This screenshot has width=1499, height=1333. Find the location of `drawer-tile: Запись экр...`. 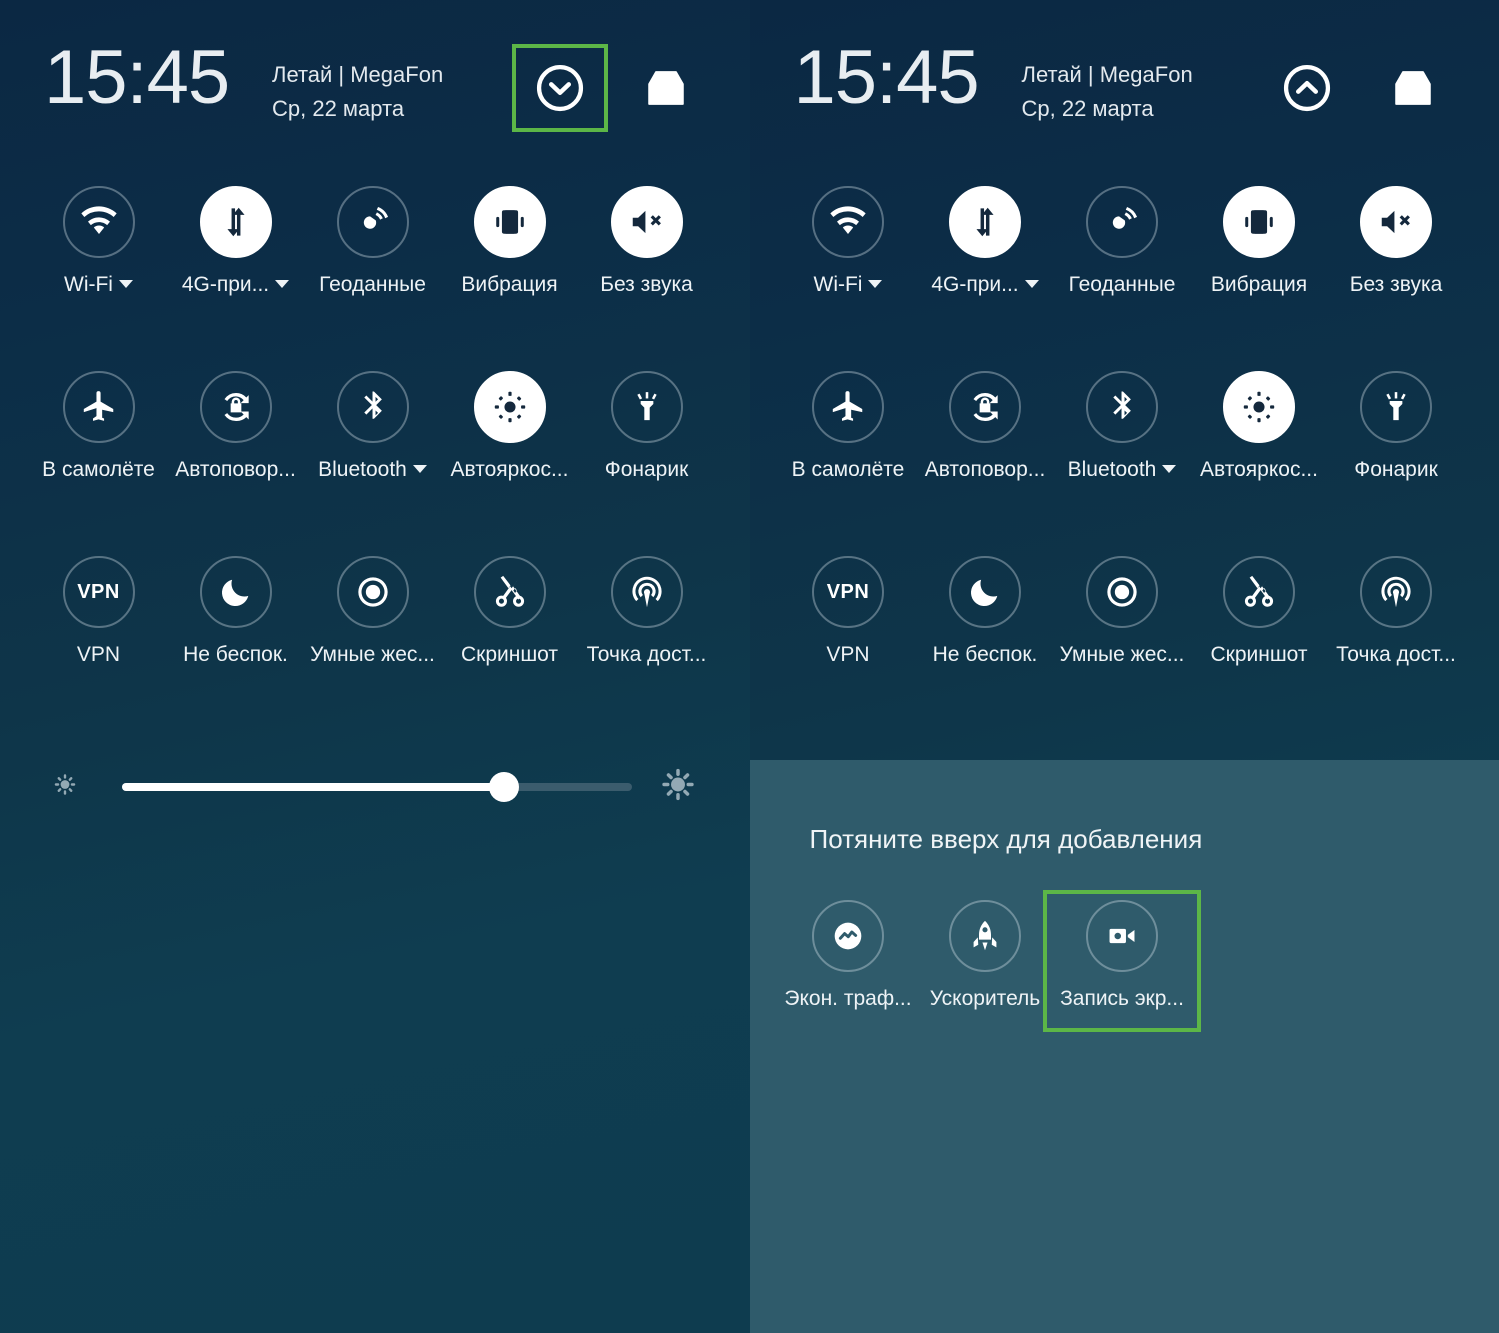

drawer-tile: Запись экр... is located at coordinates (1122, 961).